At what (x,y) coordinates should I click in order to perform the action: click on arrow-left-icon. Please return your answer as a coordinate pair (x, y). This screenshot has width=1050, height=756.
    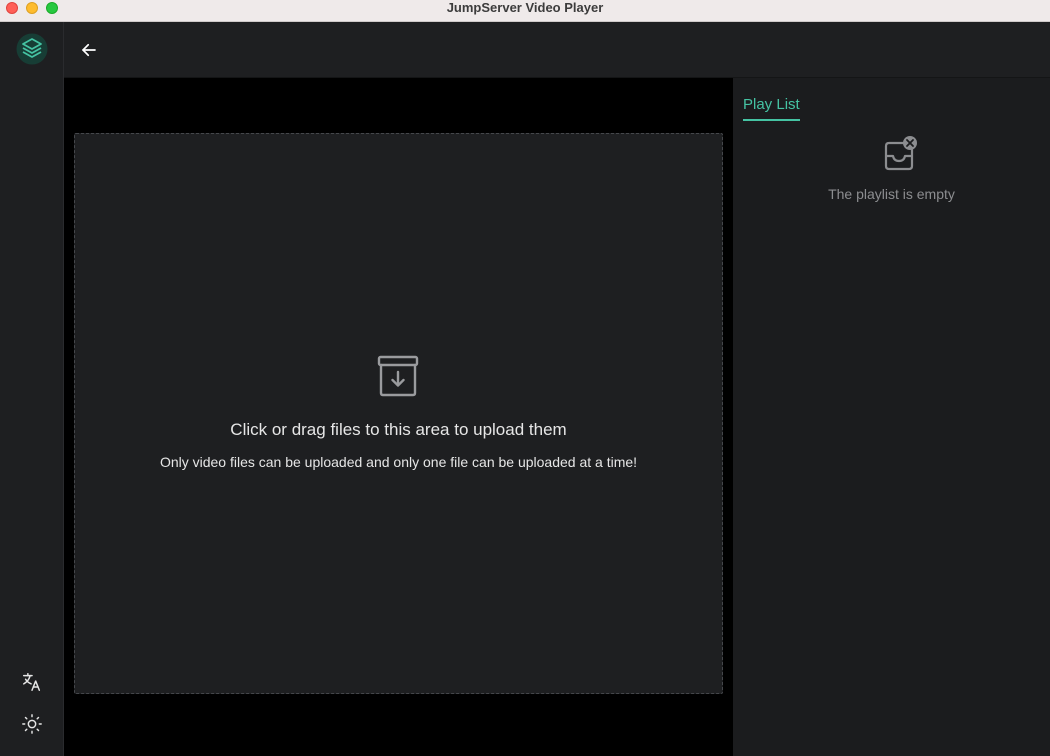
    Looking at the image, I should click on (89, 50).